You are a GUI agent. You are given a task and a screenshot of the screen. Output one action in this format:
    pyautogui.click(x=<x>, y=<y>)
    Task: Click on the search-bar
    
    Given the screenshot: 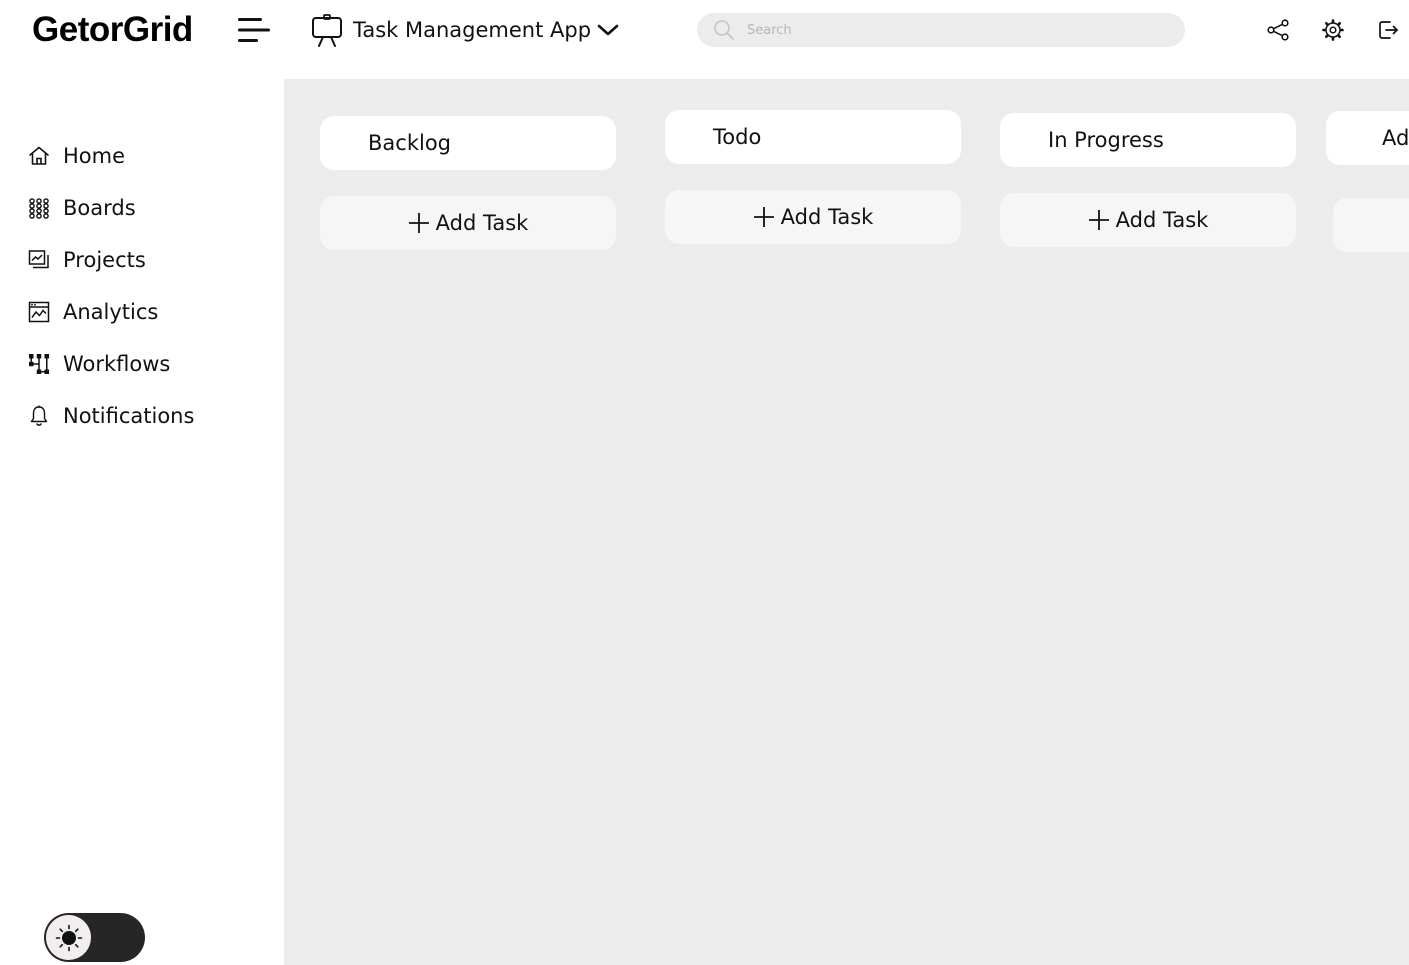 What is the action you would take?
    pyautogui.click(x=941, y=30)
    